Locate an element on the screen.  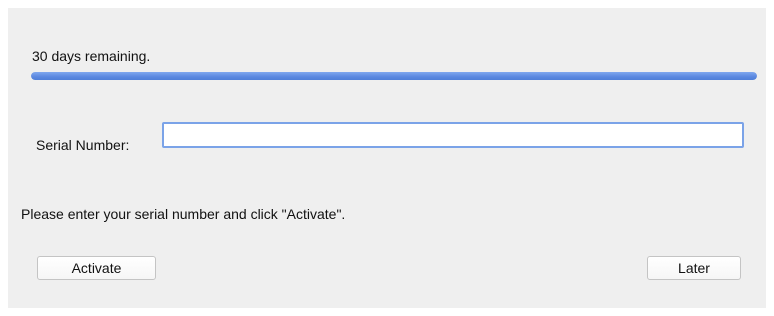
trial-progress-fill is located at coordinates (394, 76).